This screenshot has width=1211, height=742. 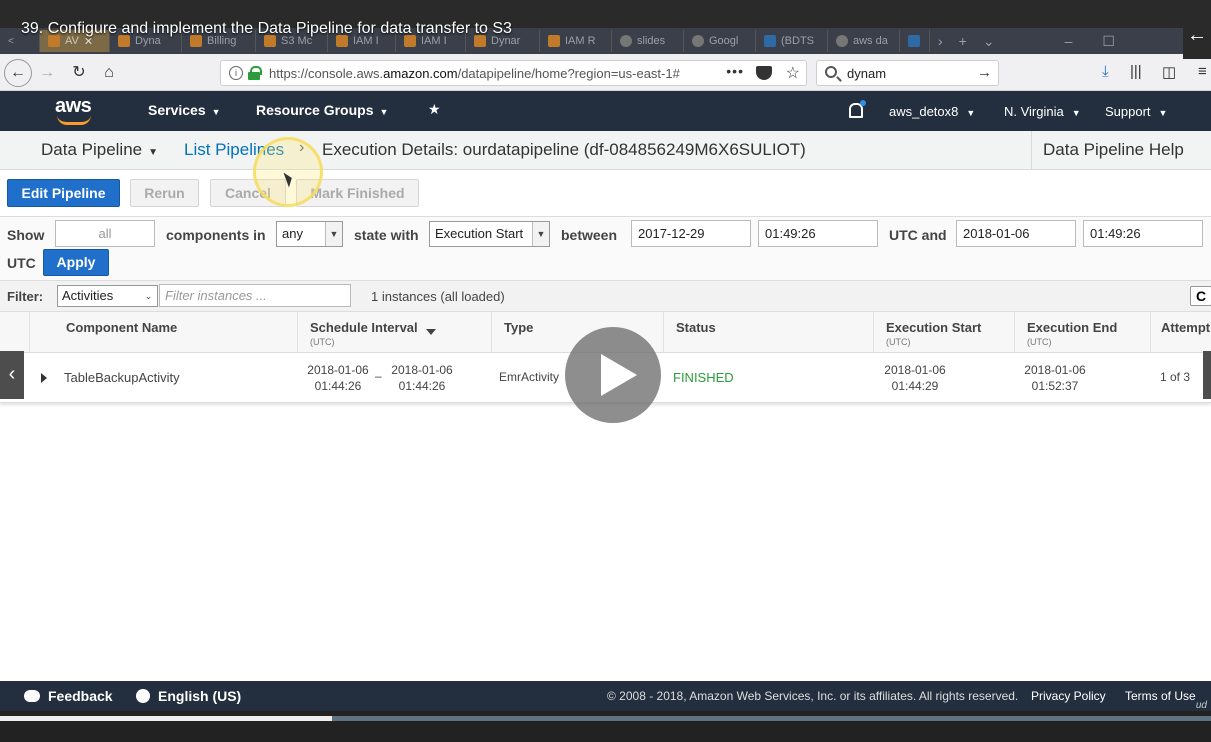 I want to click on video-prev-button: ‹, so click(x=12, y=375).